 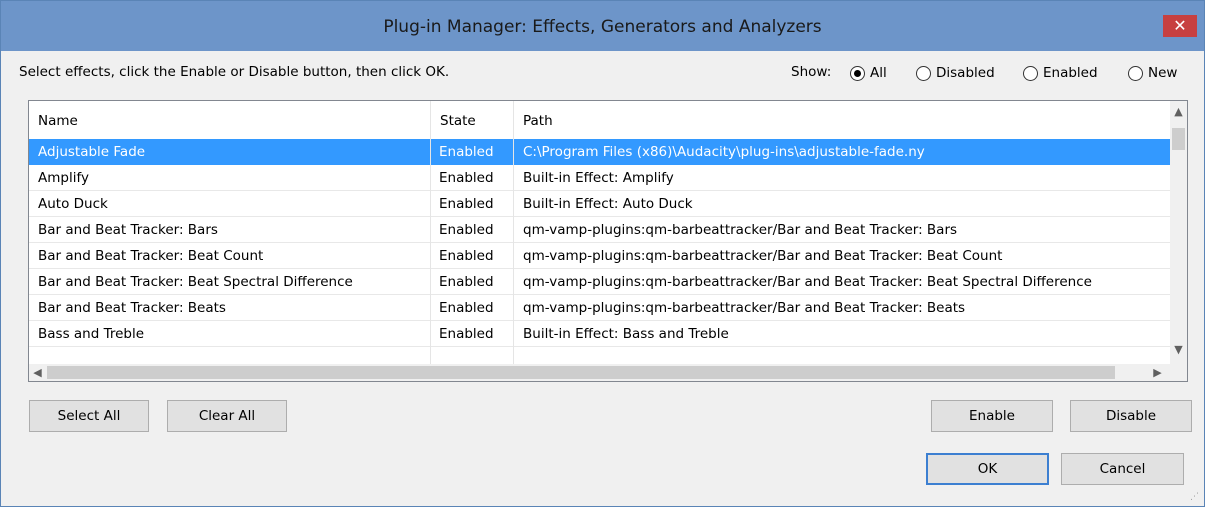 I want to click on horizontal-scrollbar: ◀ ▶, so click(x=608, y=372).